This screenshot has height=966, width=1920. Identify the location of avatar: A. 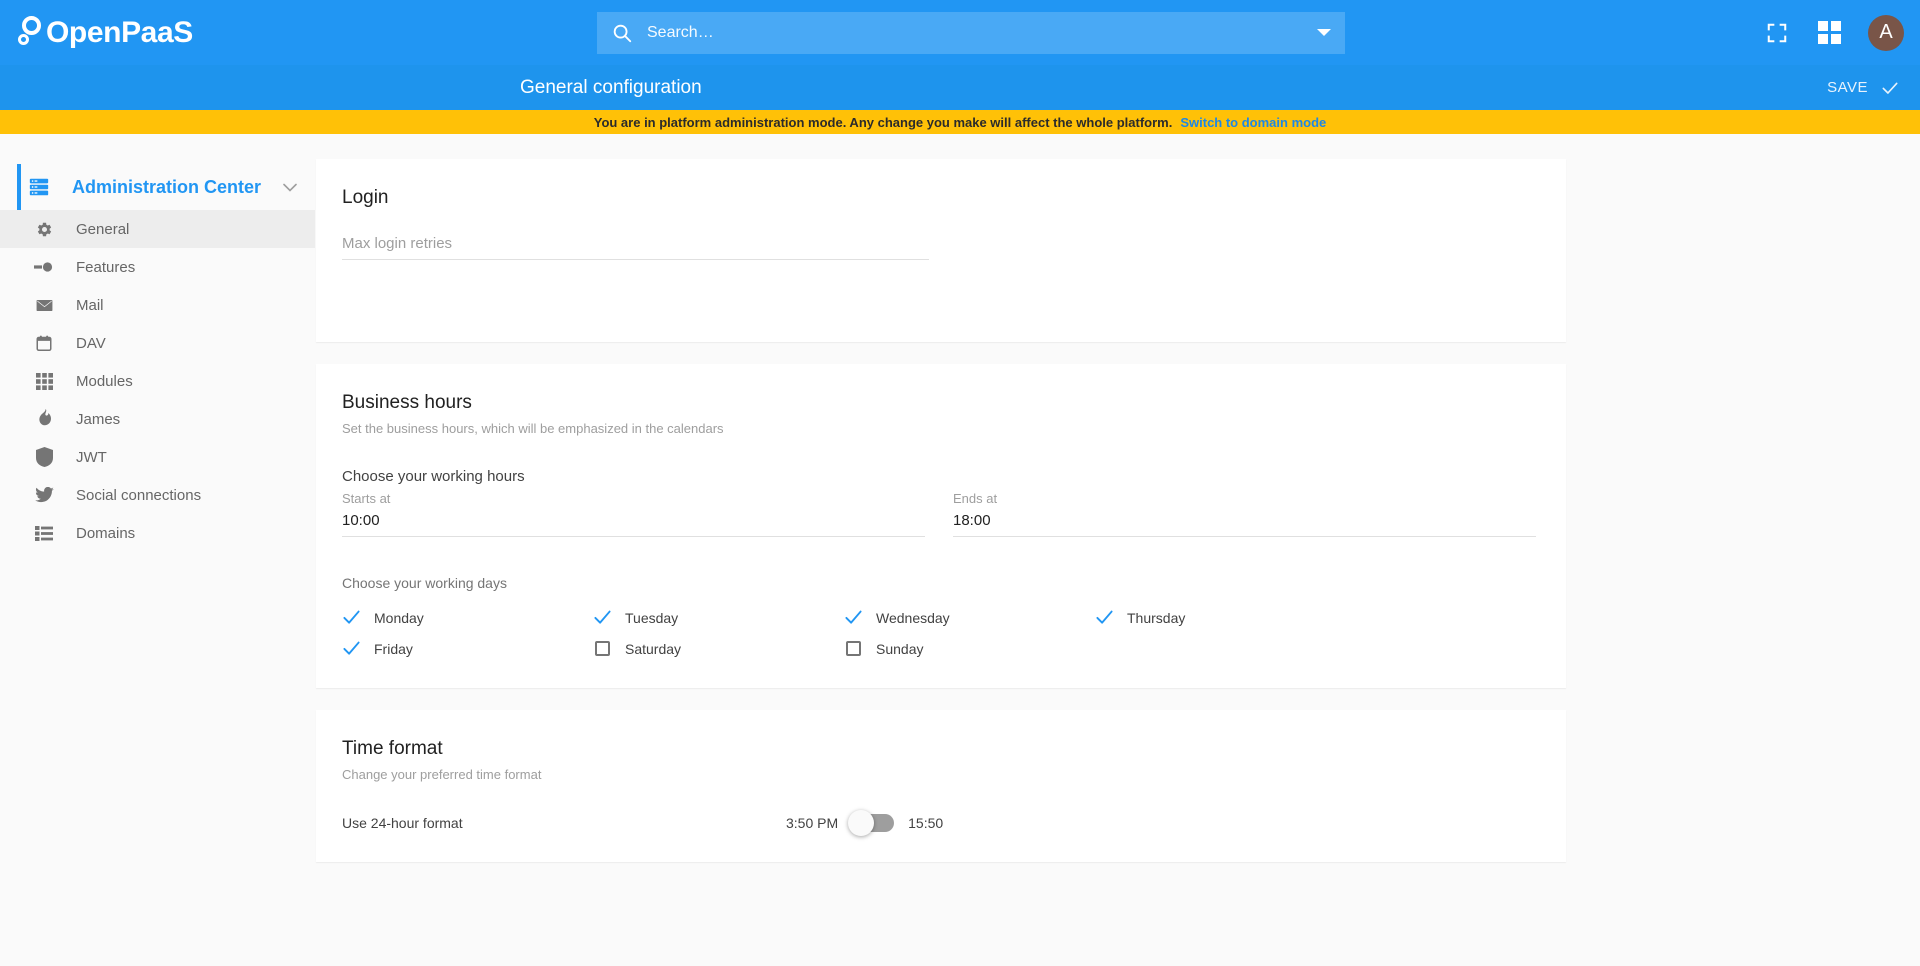
(1886, 32).